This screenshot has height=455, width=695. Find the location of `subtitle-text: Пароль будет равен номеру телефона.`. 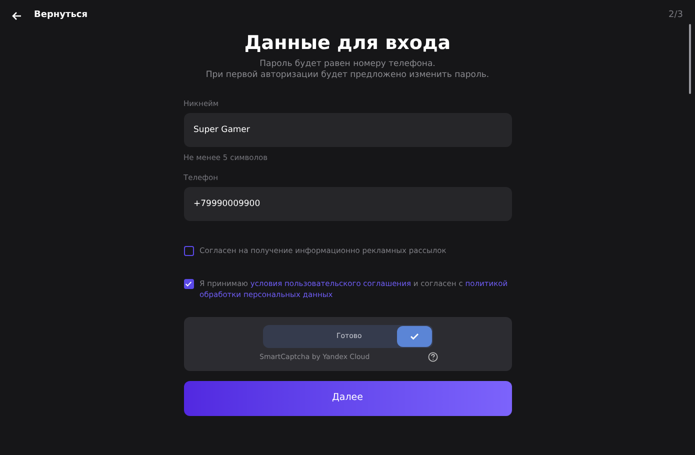

subtitle-text: Пароль будет равен номеру телефона. is located at coordinates (348, 64).